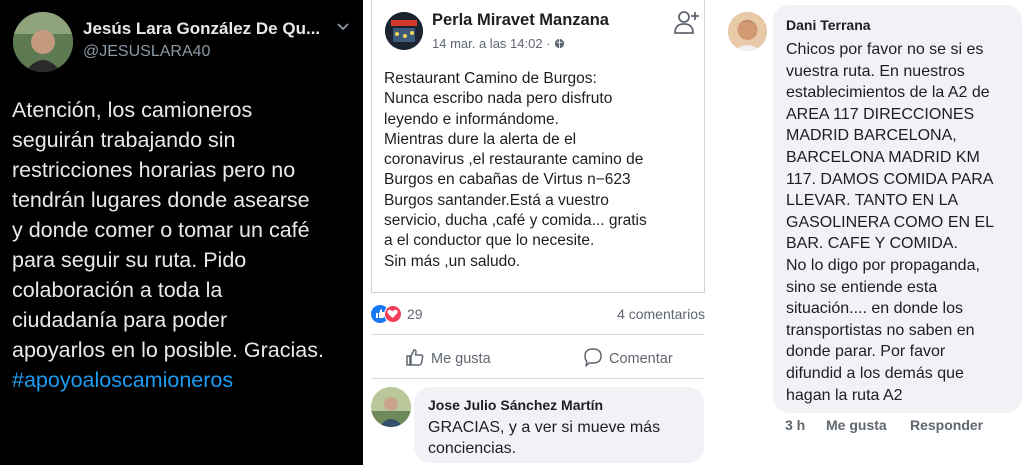  What do you see at coordinates (875, 71) in the screenshot?
I see `comment-line: vuestra ruta. En nuestros` at bounding box center [875, 71].